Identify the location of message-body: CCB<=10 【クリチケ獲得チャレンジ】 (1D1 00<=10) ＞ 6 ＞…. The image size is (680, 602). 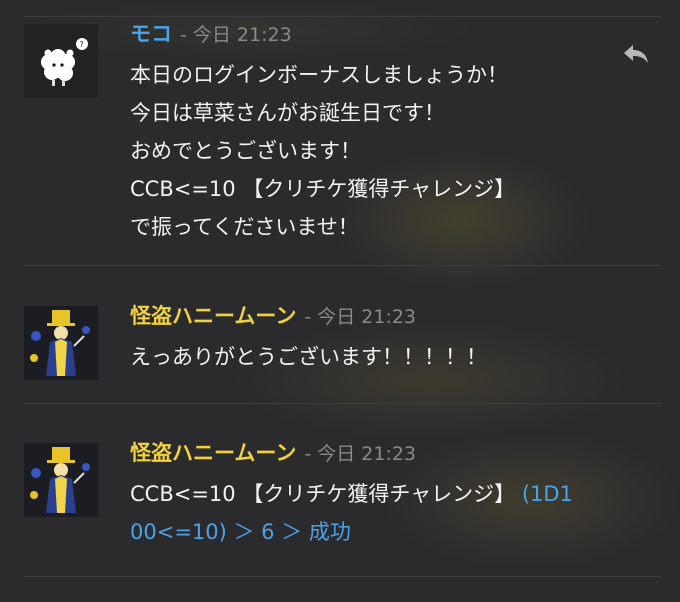
(390, 513).